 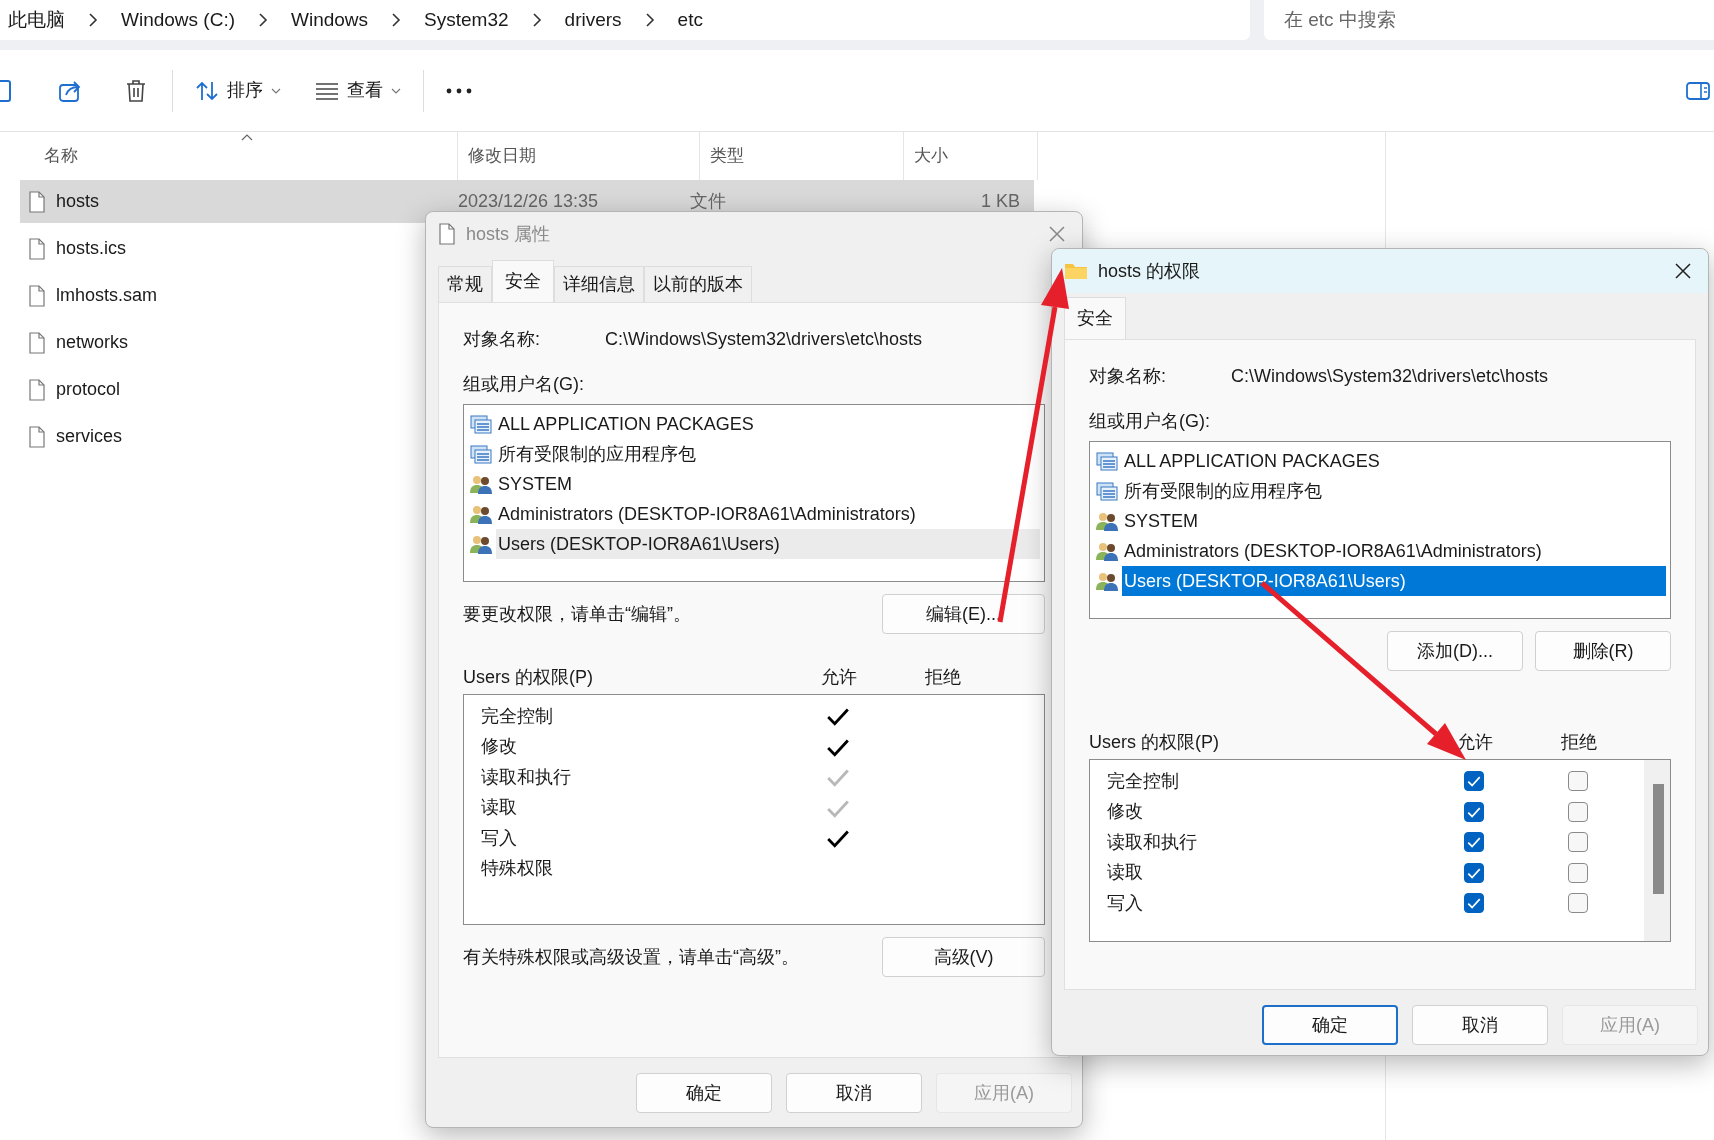 I want to click on file-name: protocol, so click(x=88, y=389).